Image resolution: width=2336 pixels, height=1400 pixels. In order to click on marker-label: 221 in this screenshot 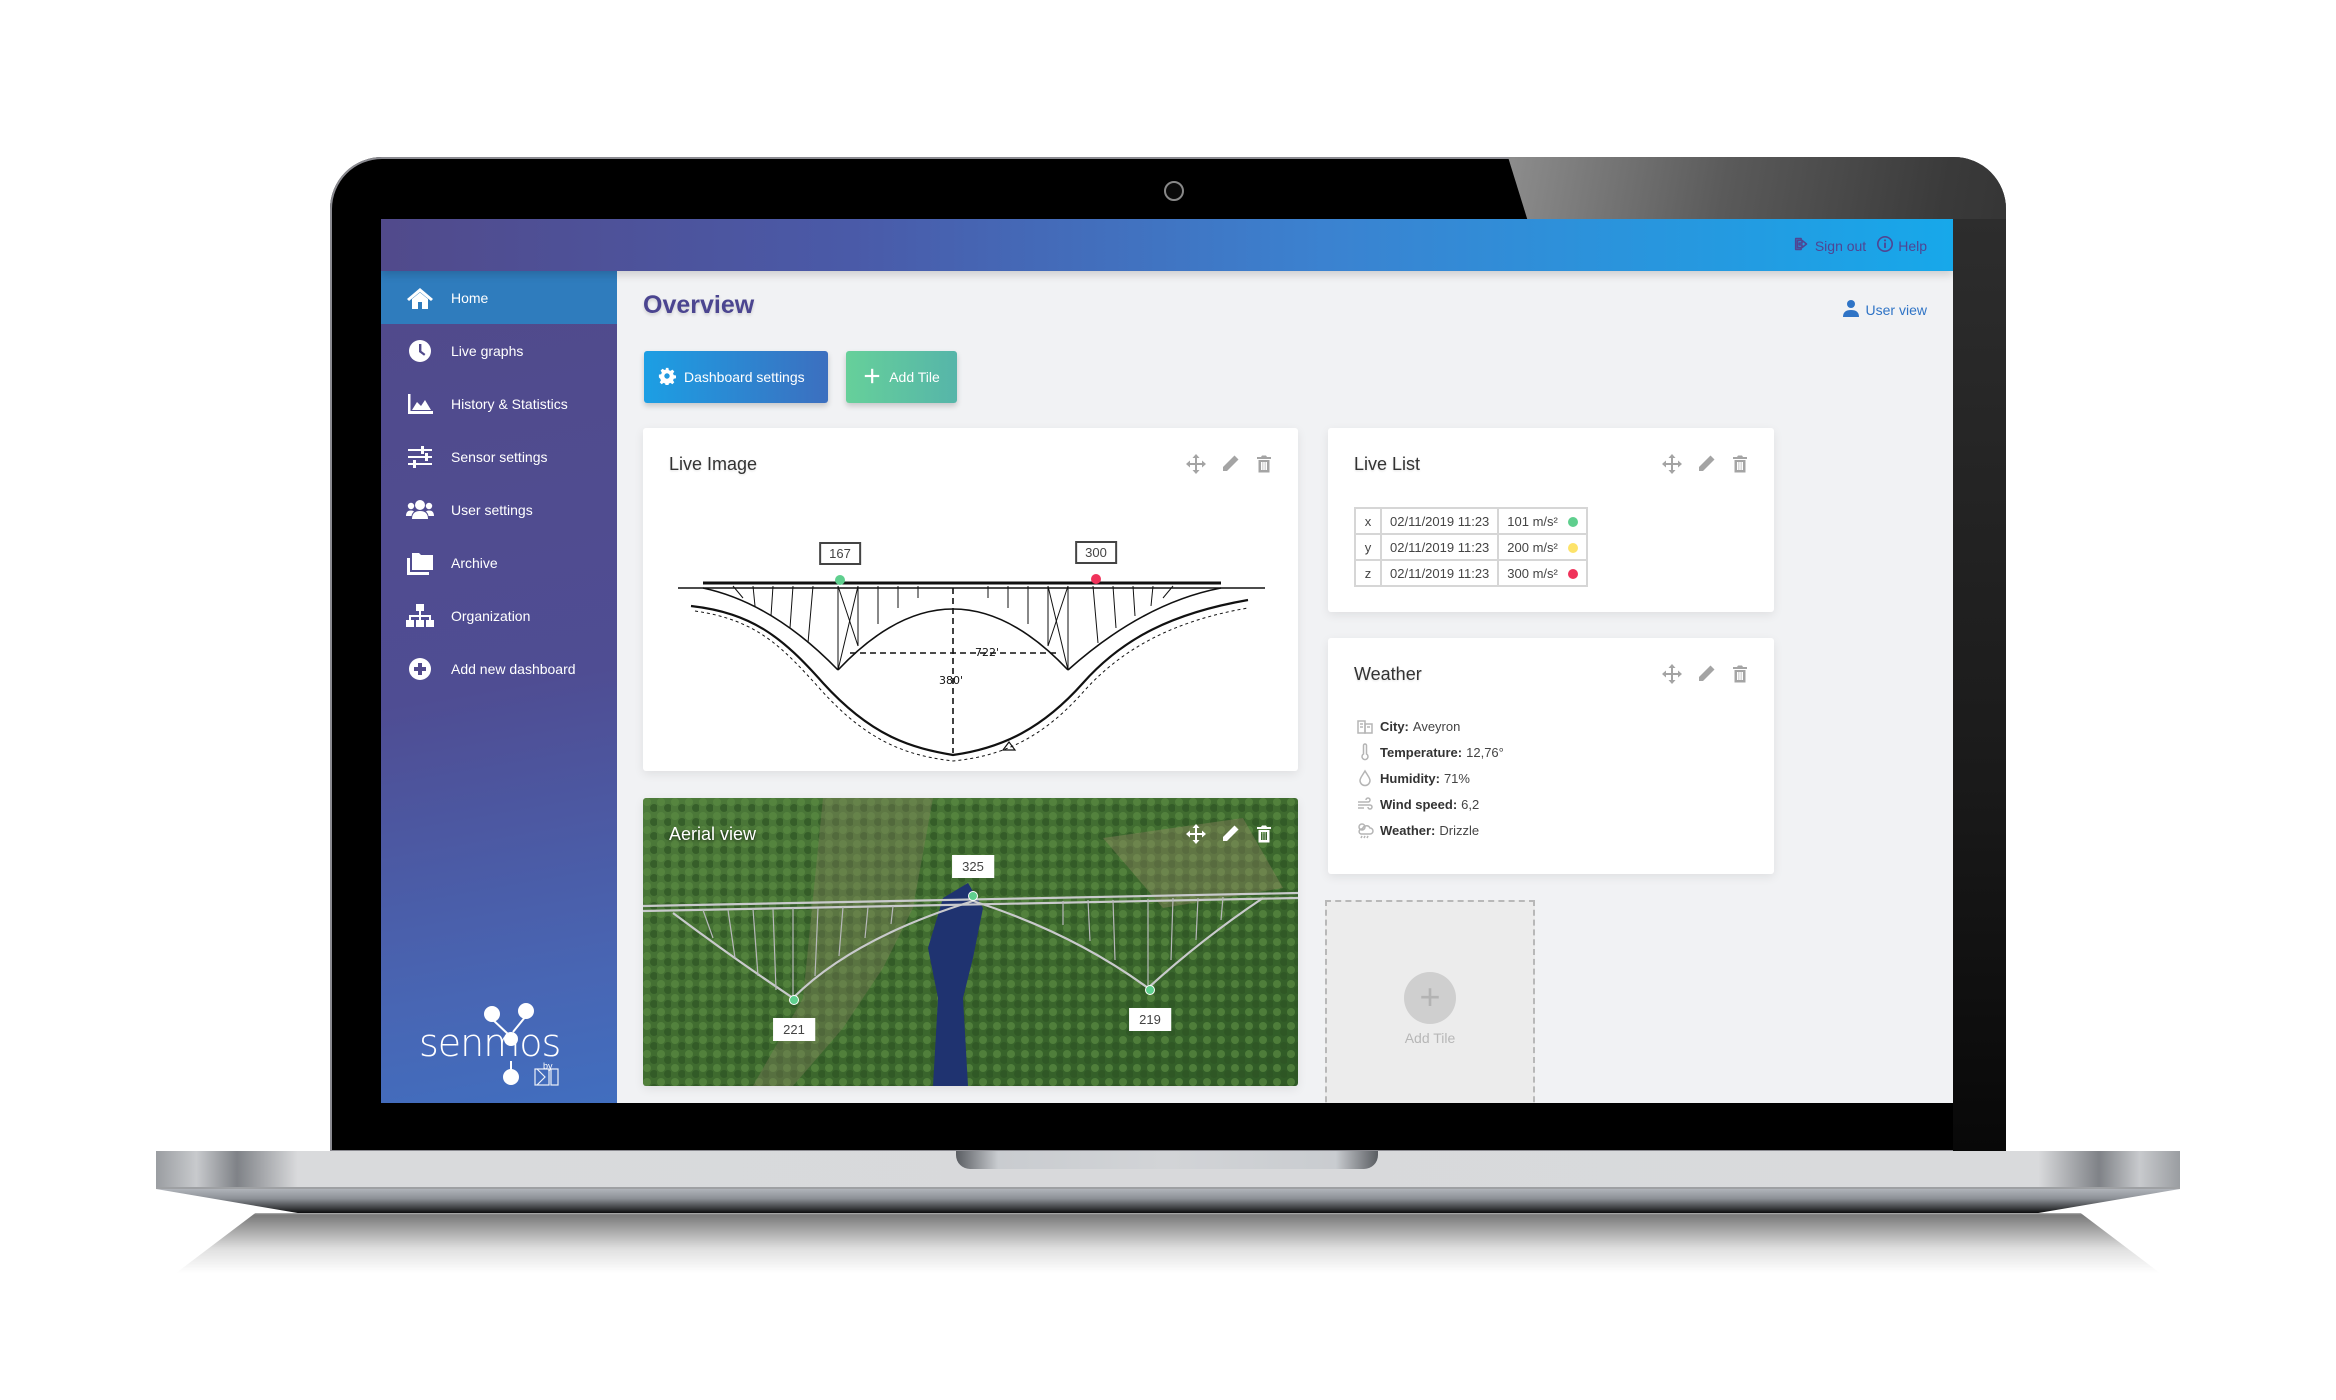, I will do `click(794, 1029)`.